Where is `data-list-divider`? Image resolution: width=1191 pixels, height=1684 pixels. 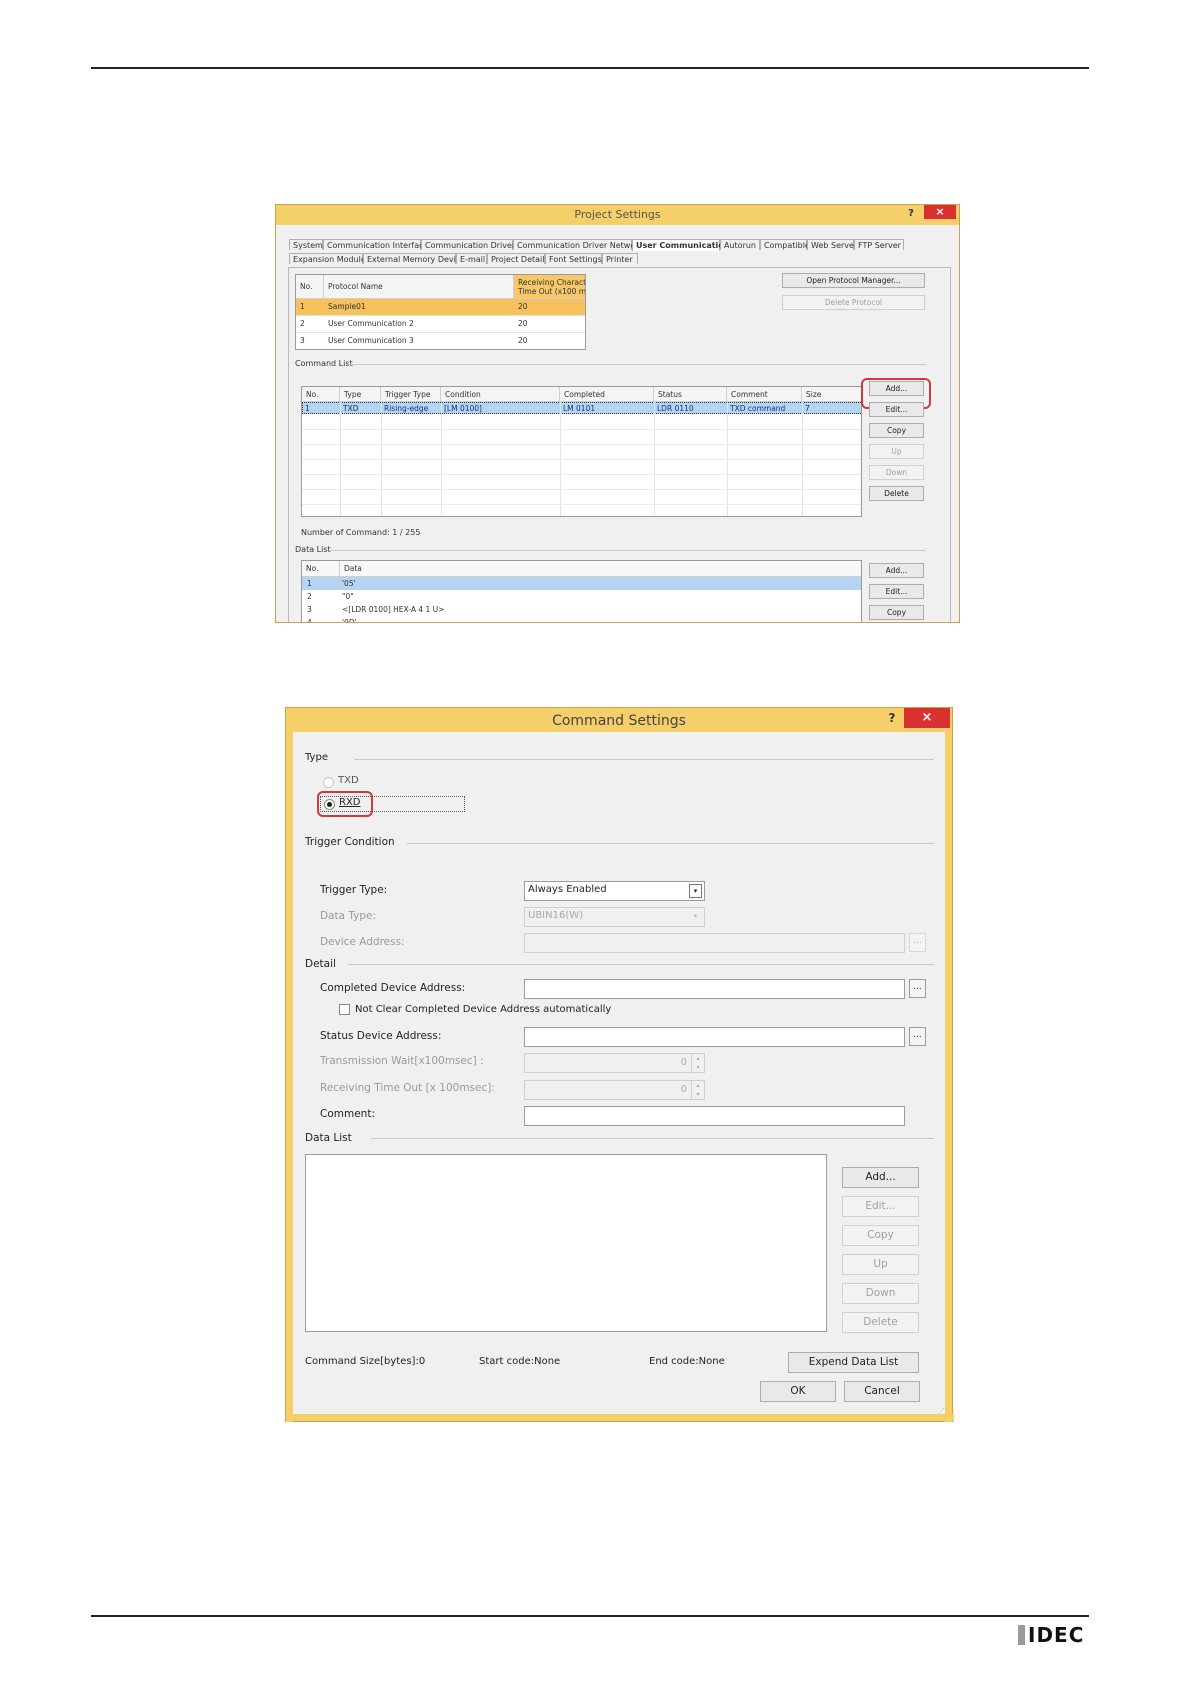 data-list-divider is located at coordinates (652, 1138).